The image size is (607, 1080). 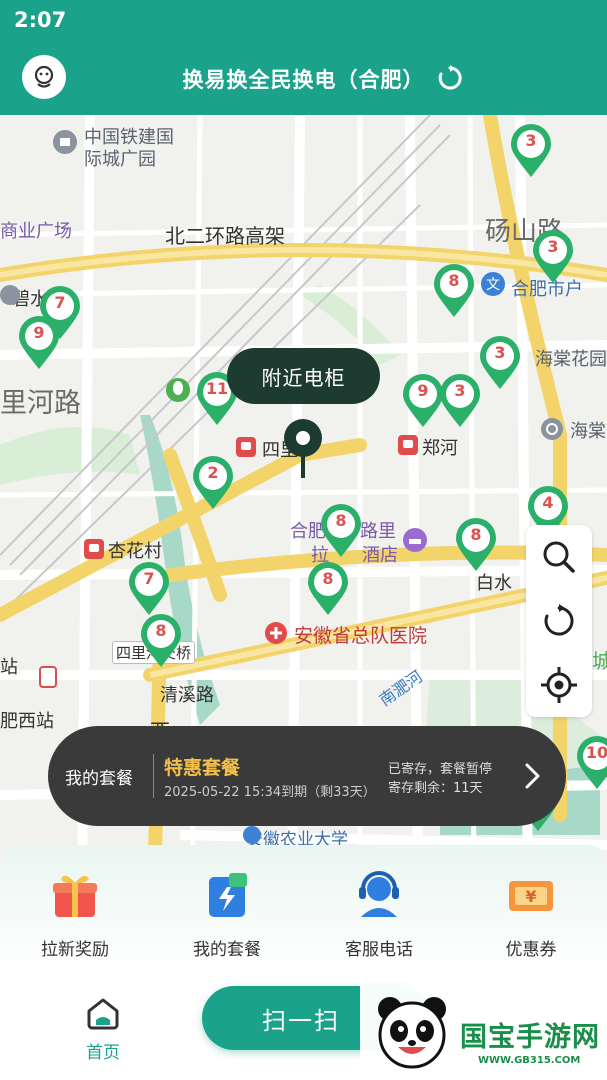 I want to click on search-icon, so click(x=559, y=557).